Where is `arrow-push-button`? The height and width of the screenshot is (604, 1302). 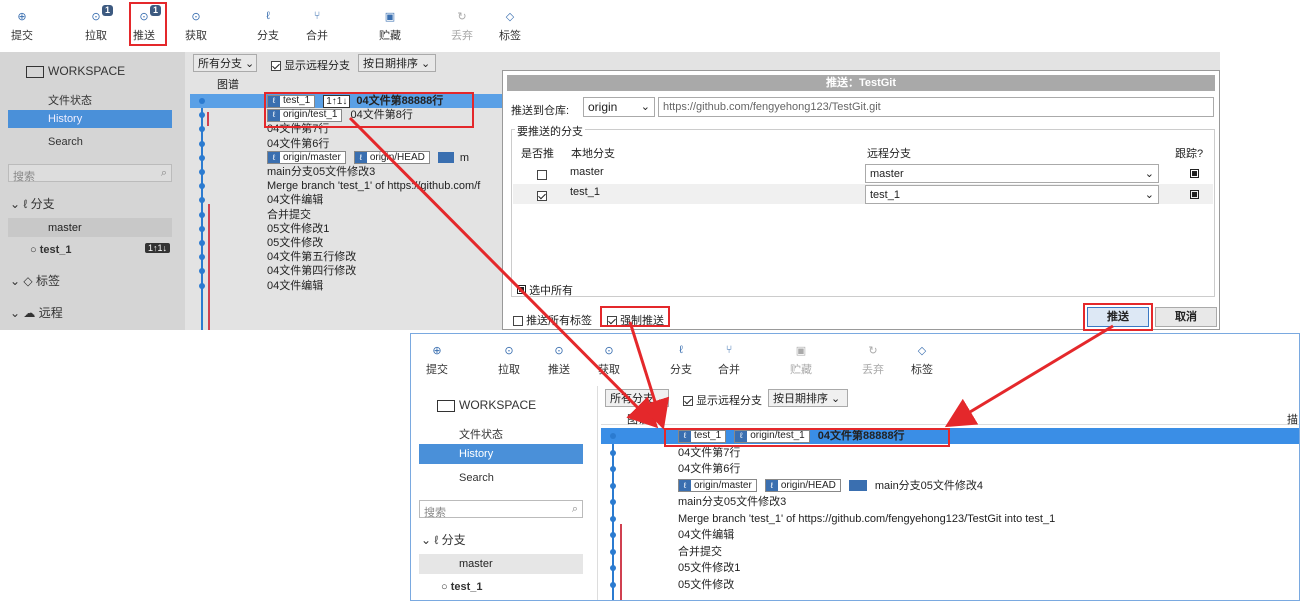 arrow-push-button is located at coordinates (1029, 376).